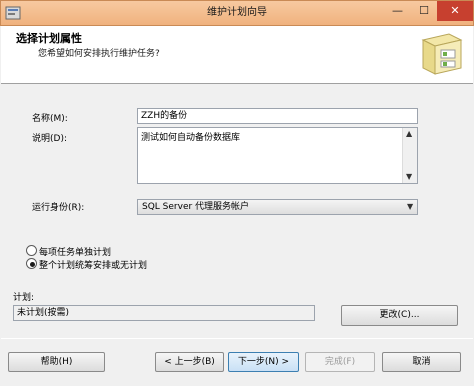 Image resolution: width=474 pixels, height=386 pixels. I want to click on back-button: < 上一步(B), so click(189, 362).